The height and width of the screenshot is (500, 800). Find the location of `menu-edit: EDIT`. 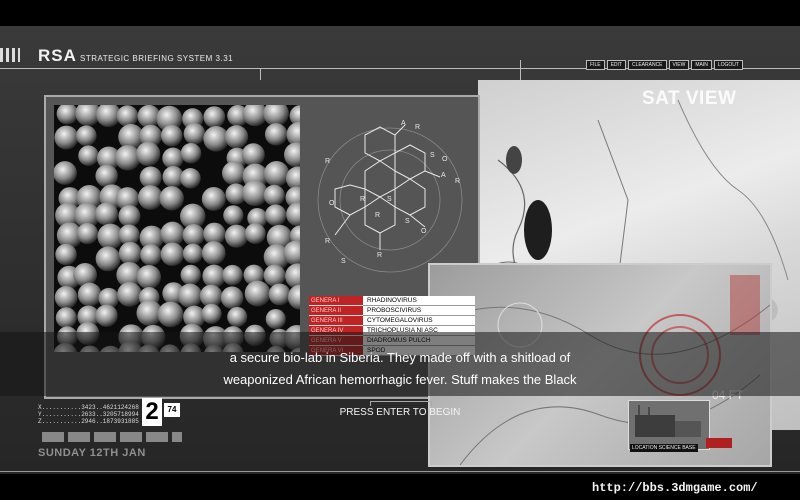

menu-edit: EDIT is located at coordinates (616, 65).